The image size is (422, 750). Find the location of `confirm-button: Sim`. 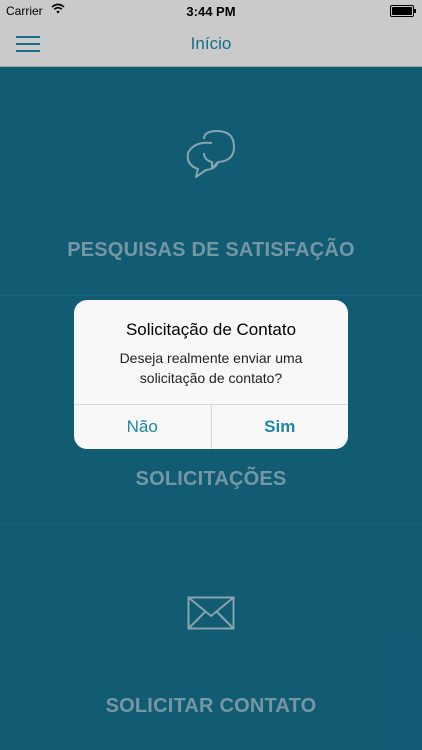

confirm-button: Sim is located at coordinates (280, 427).